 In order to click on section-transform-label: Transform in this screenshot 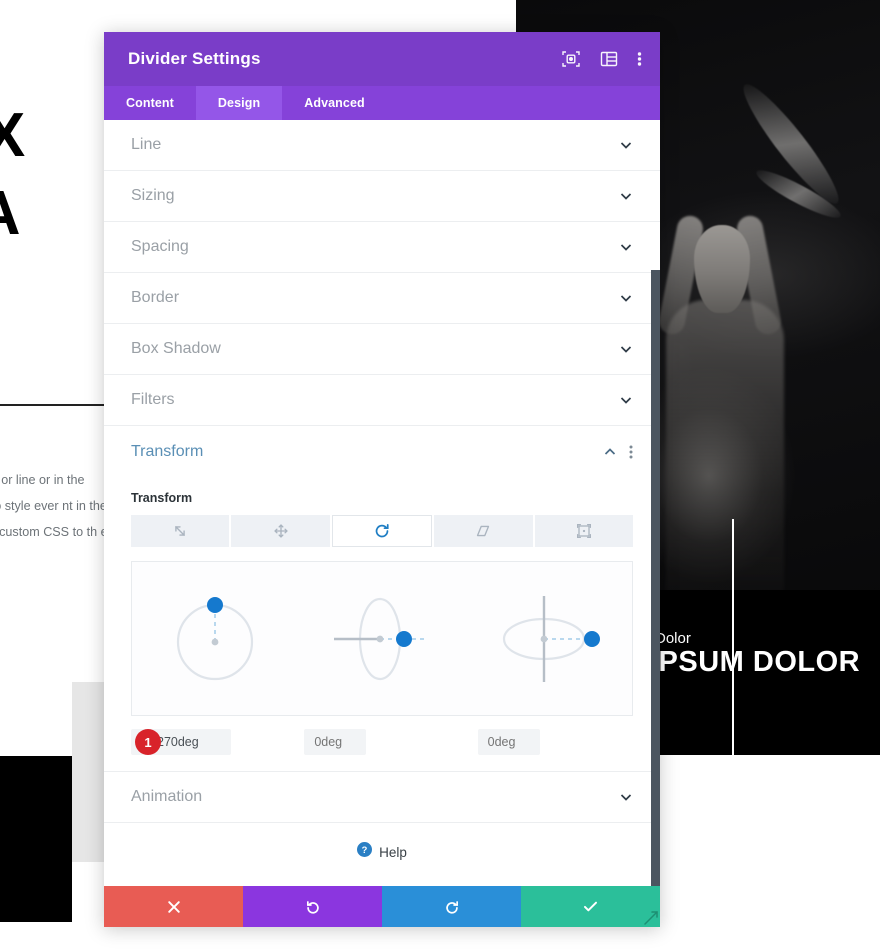, I will do `click(167, 451)`.